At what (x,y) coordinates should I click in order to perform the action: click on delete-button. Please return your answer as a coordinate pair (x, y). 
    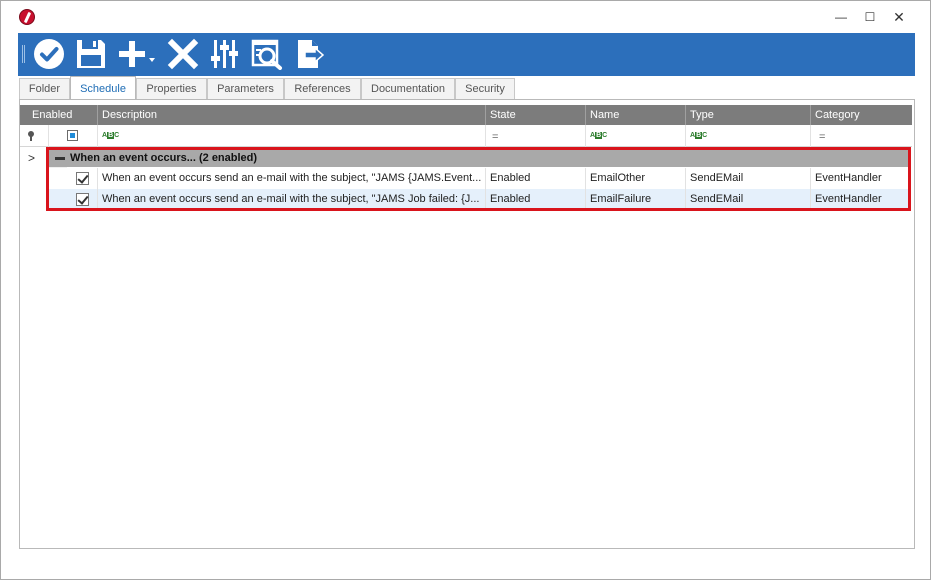
    Looking at the image, I should click on (183, 54).